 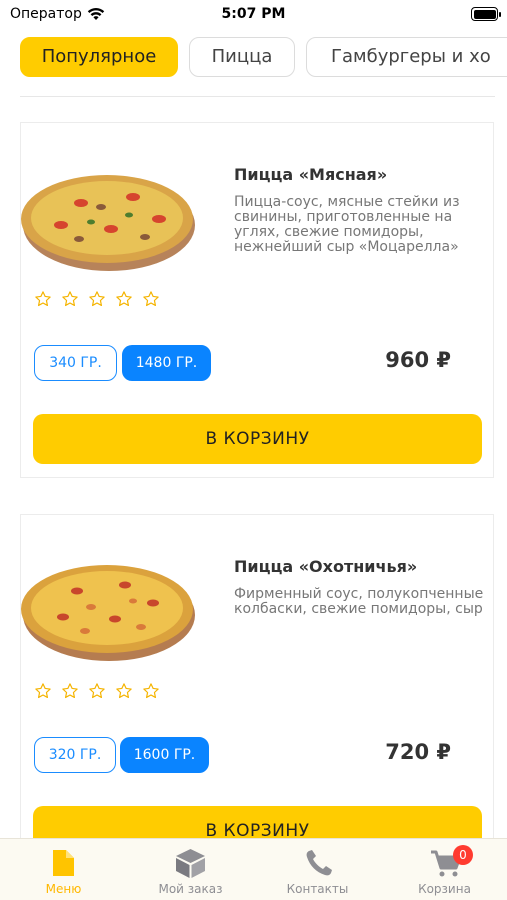 What do you see at coordinates (406, 57) in the screenshot?
I see `tab-burgers: Гамбургеры и хо` at bounding box center [406, 57].